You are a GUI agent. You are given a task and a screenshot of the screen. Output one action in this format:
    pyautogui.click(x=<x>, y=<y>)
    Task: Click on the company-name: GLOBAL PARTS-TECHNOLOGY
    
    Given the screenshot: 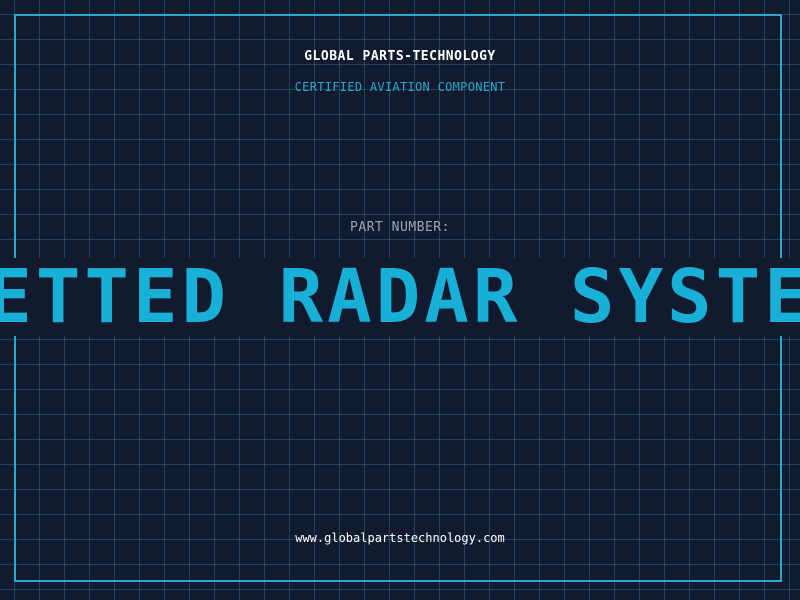 What is the action you would take?
    pyautogui.click(x=400, y=56)
    